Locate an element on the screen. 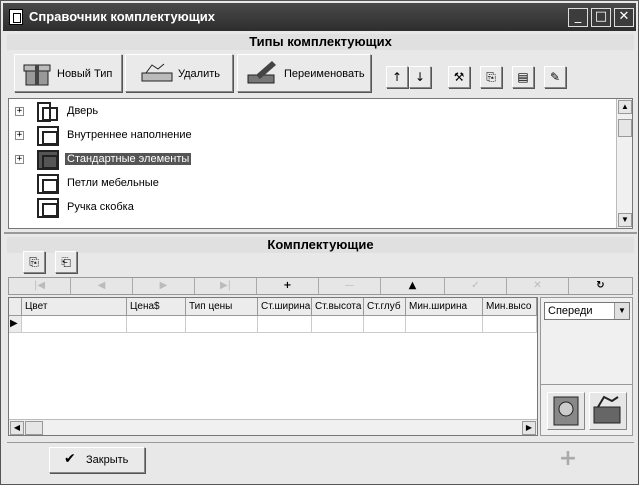  paste-icon: ▤ is located at coordinates (523, 77).